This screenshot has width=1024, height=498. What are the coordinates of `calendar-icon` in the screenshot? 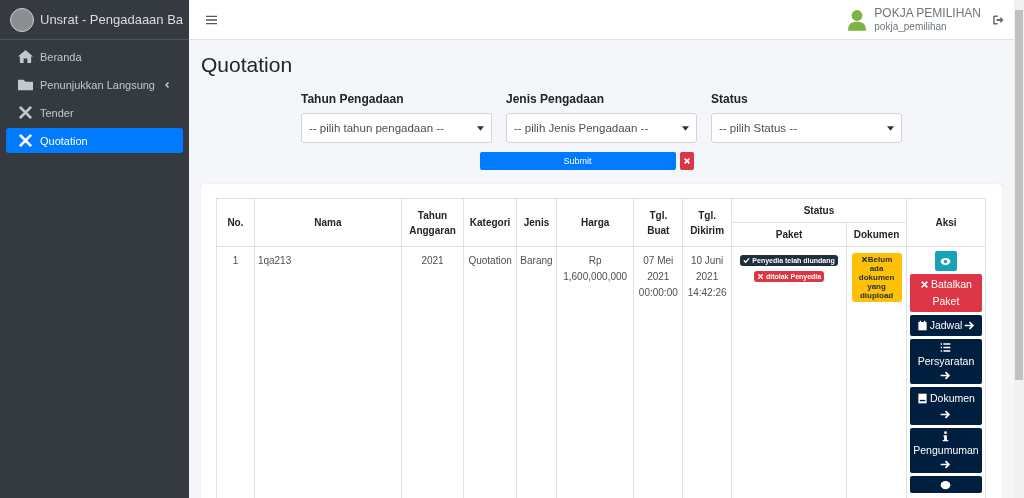 It's located at (922, 325).